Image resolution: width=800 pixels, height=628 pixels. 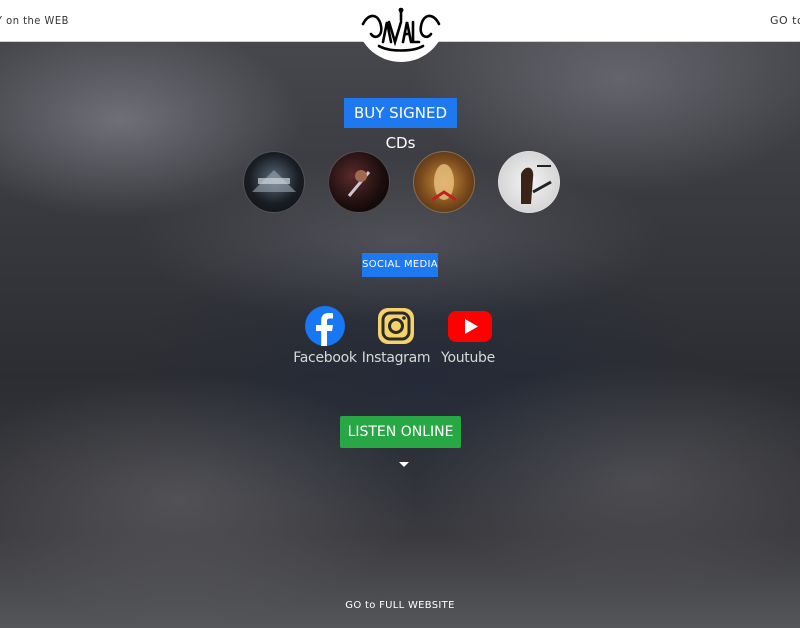 What do you see at coordinates (400, 441) in the screenshot?
I see `listen-online-dropdown: LISTEN ONLINE` at bounding box center [400, 441].